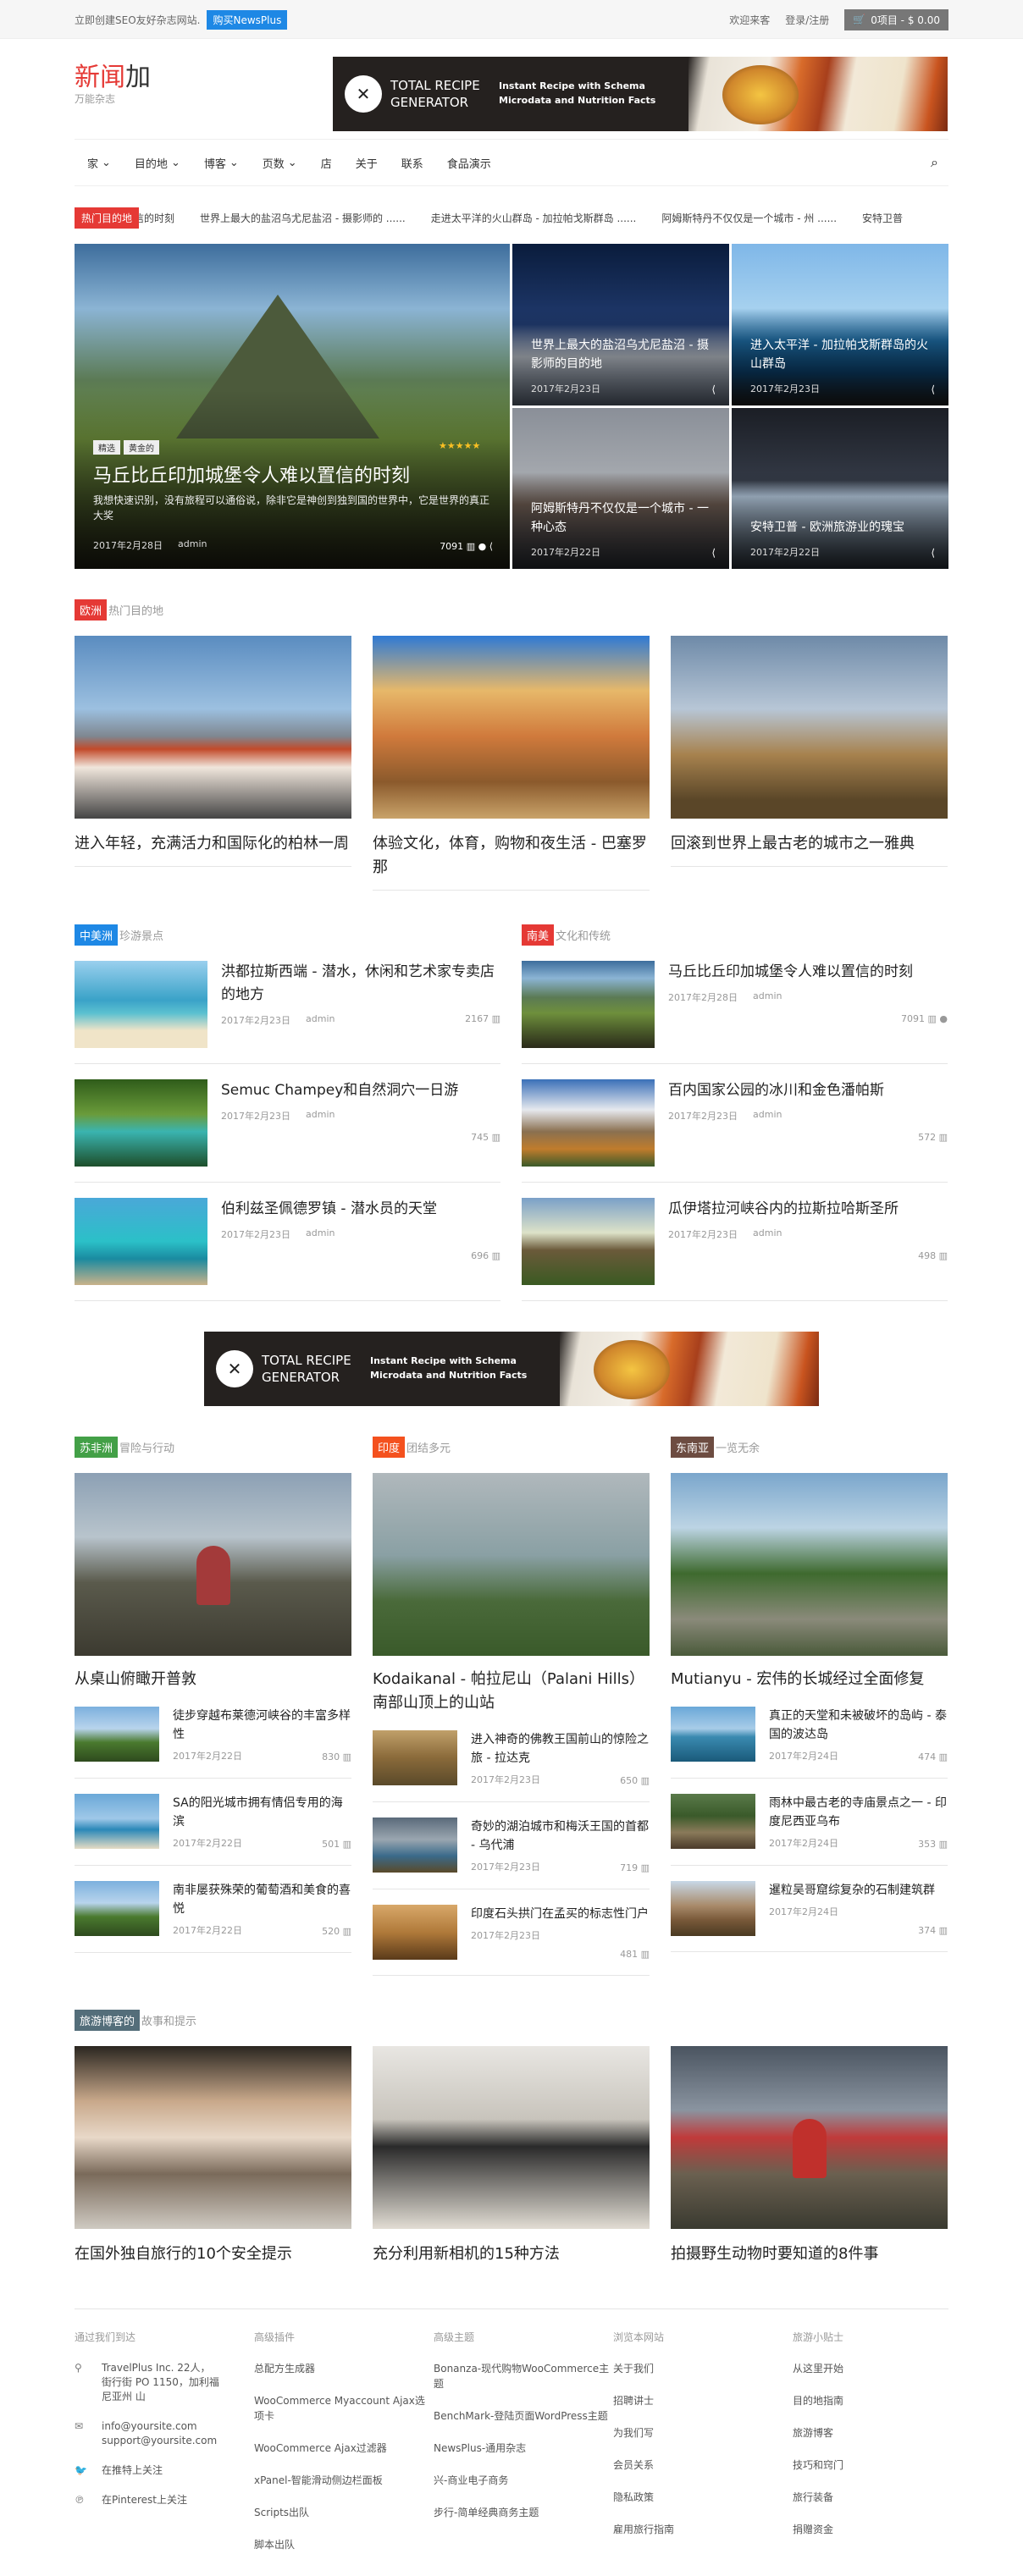 Image resolution: width=1023 pixels, height=2576 pixels. Describe the element at coordinates (871, 2433) in the screenshot. I see `footer-link: 旅游博客` at that location.